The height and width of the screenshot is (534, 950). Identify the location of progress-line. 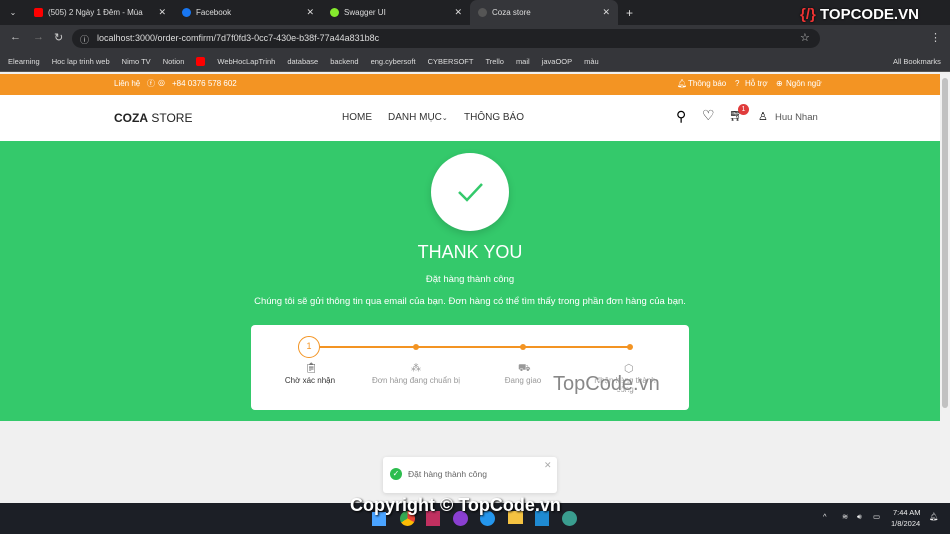
(475, 347).